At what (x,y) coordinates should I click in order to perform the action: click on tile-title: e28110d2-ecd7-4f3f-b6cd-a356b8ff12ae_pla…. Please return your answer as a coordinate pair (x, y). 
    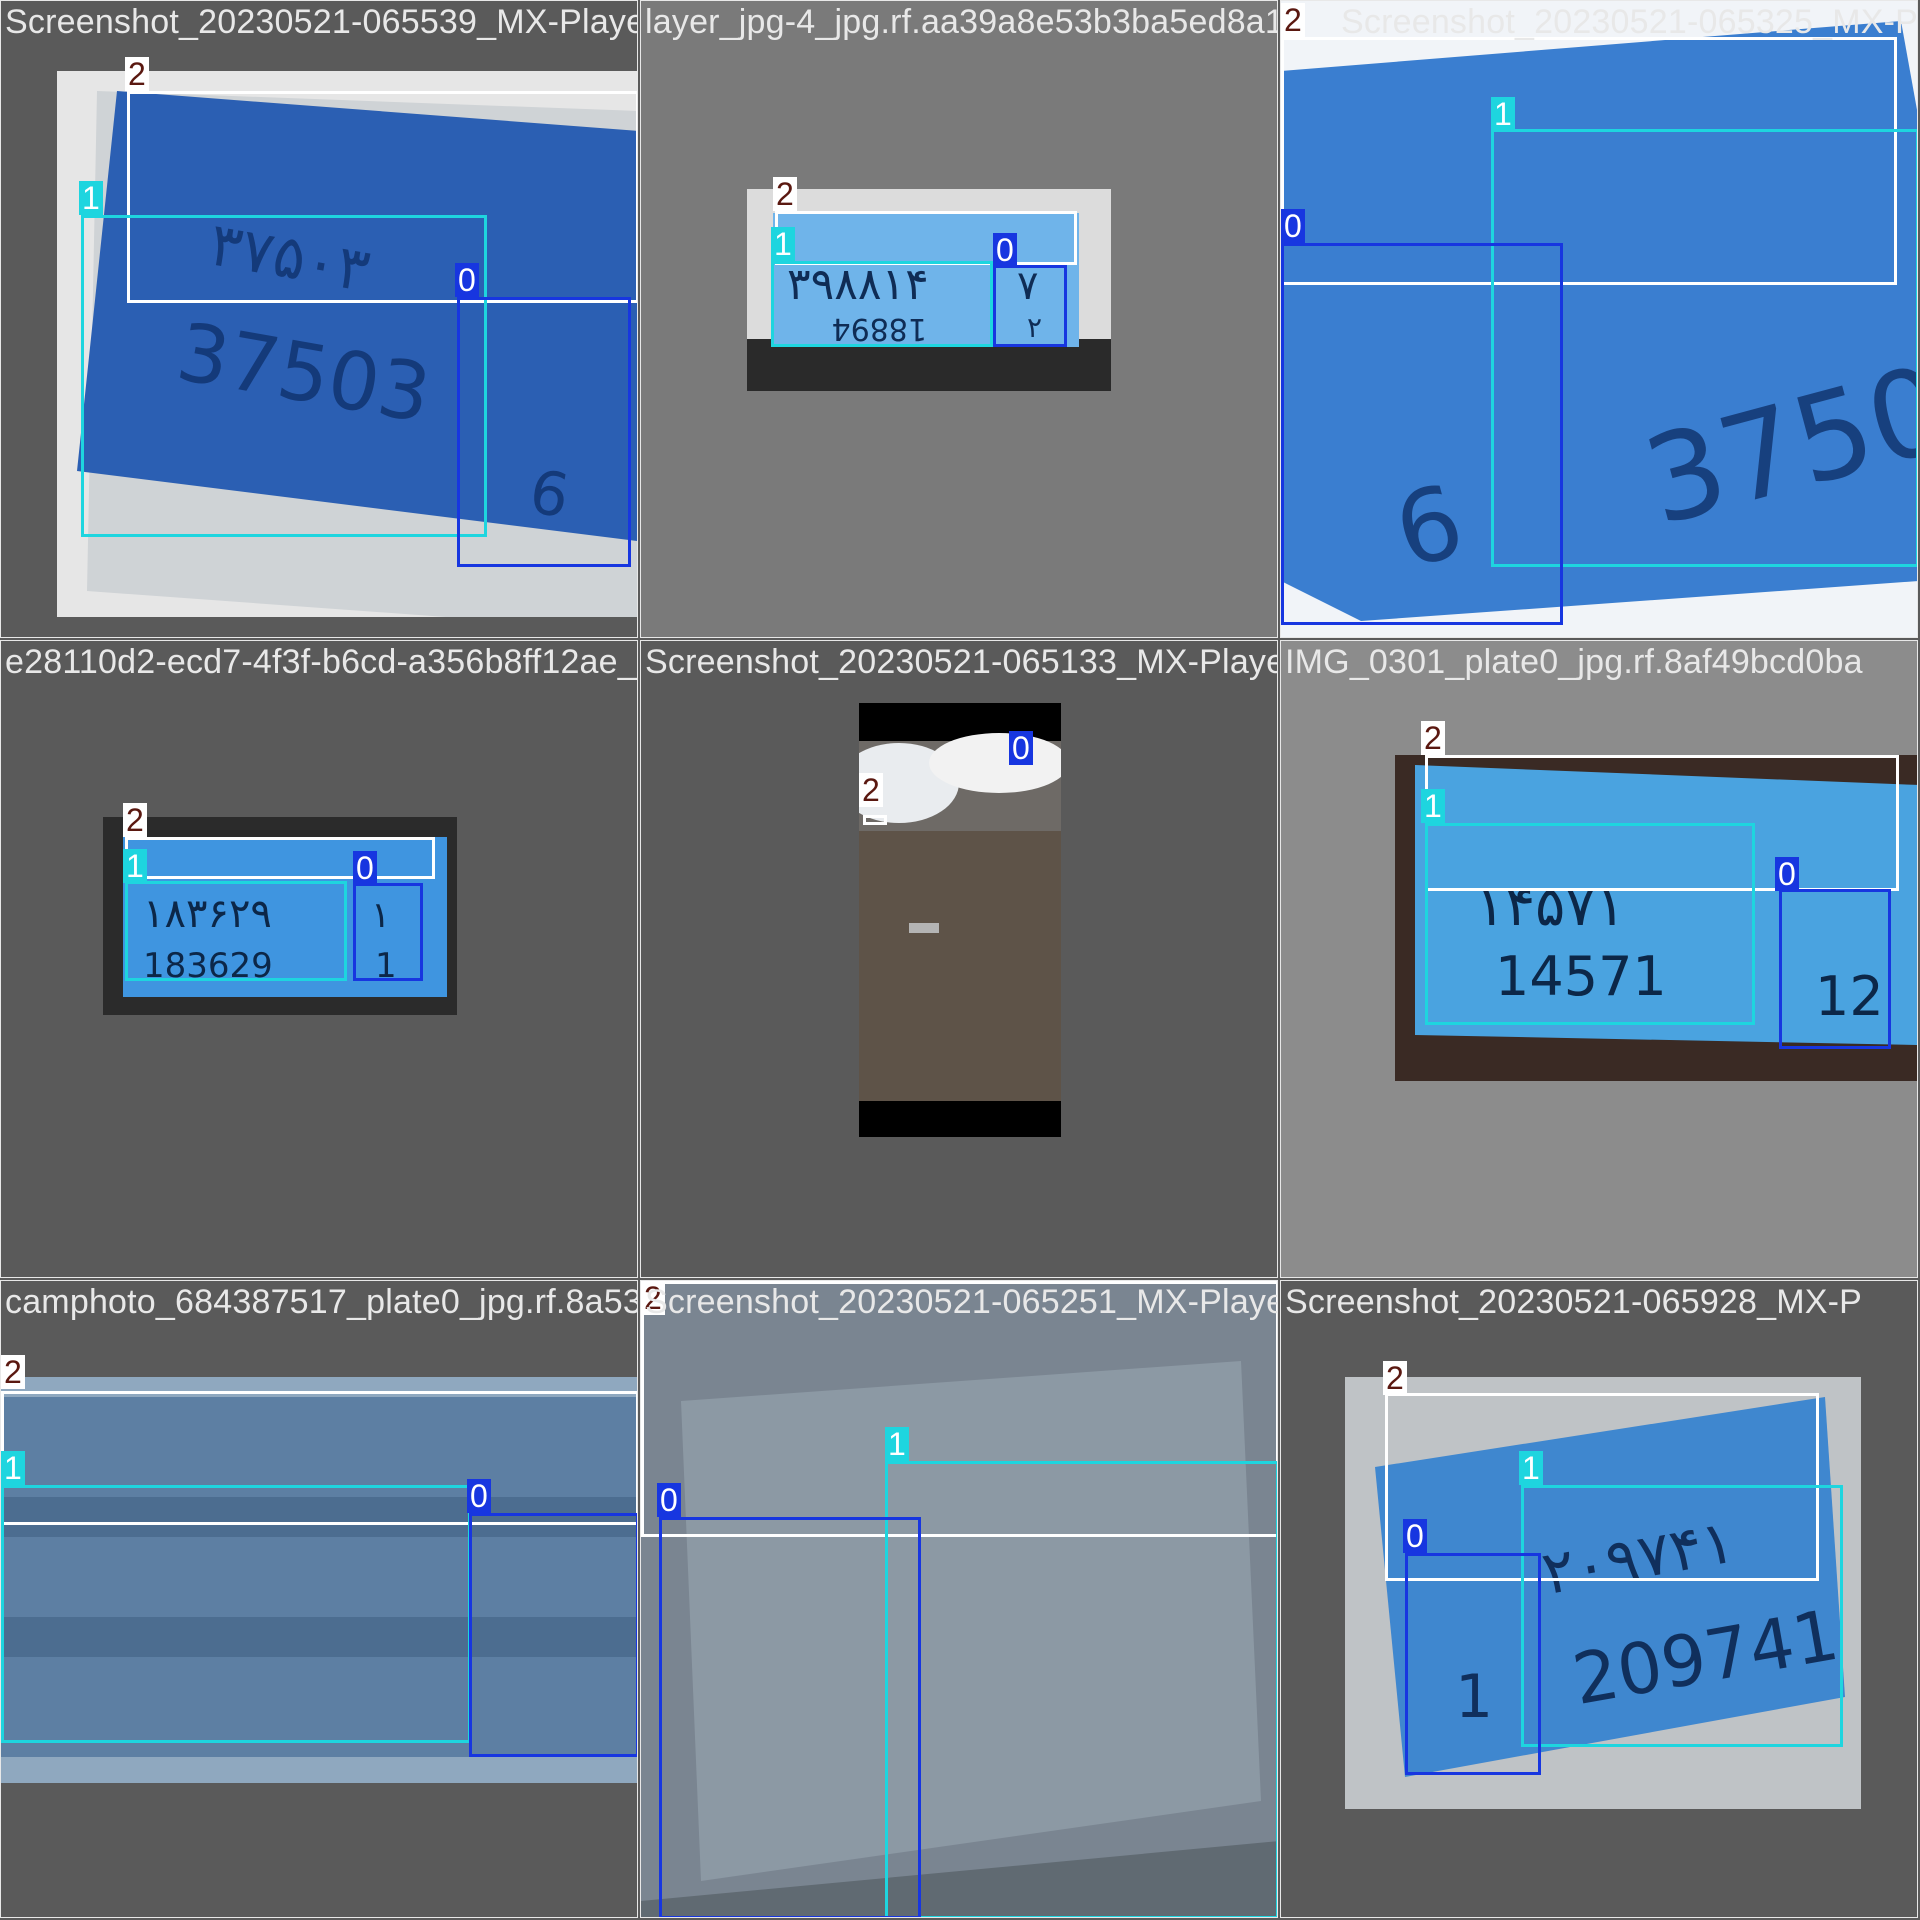
    Looking at the image, I should click on (321, 662).